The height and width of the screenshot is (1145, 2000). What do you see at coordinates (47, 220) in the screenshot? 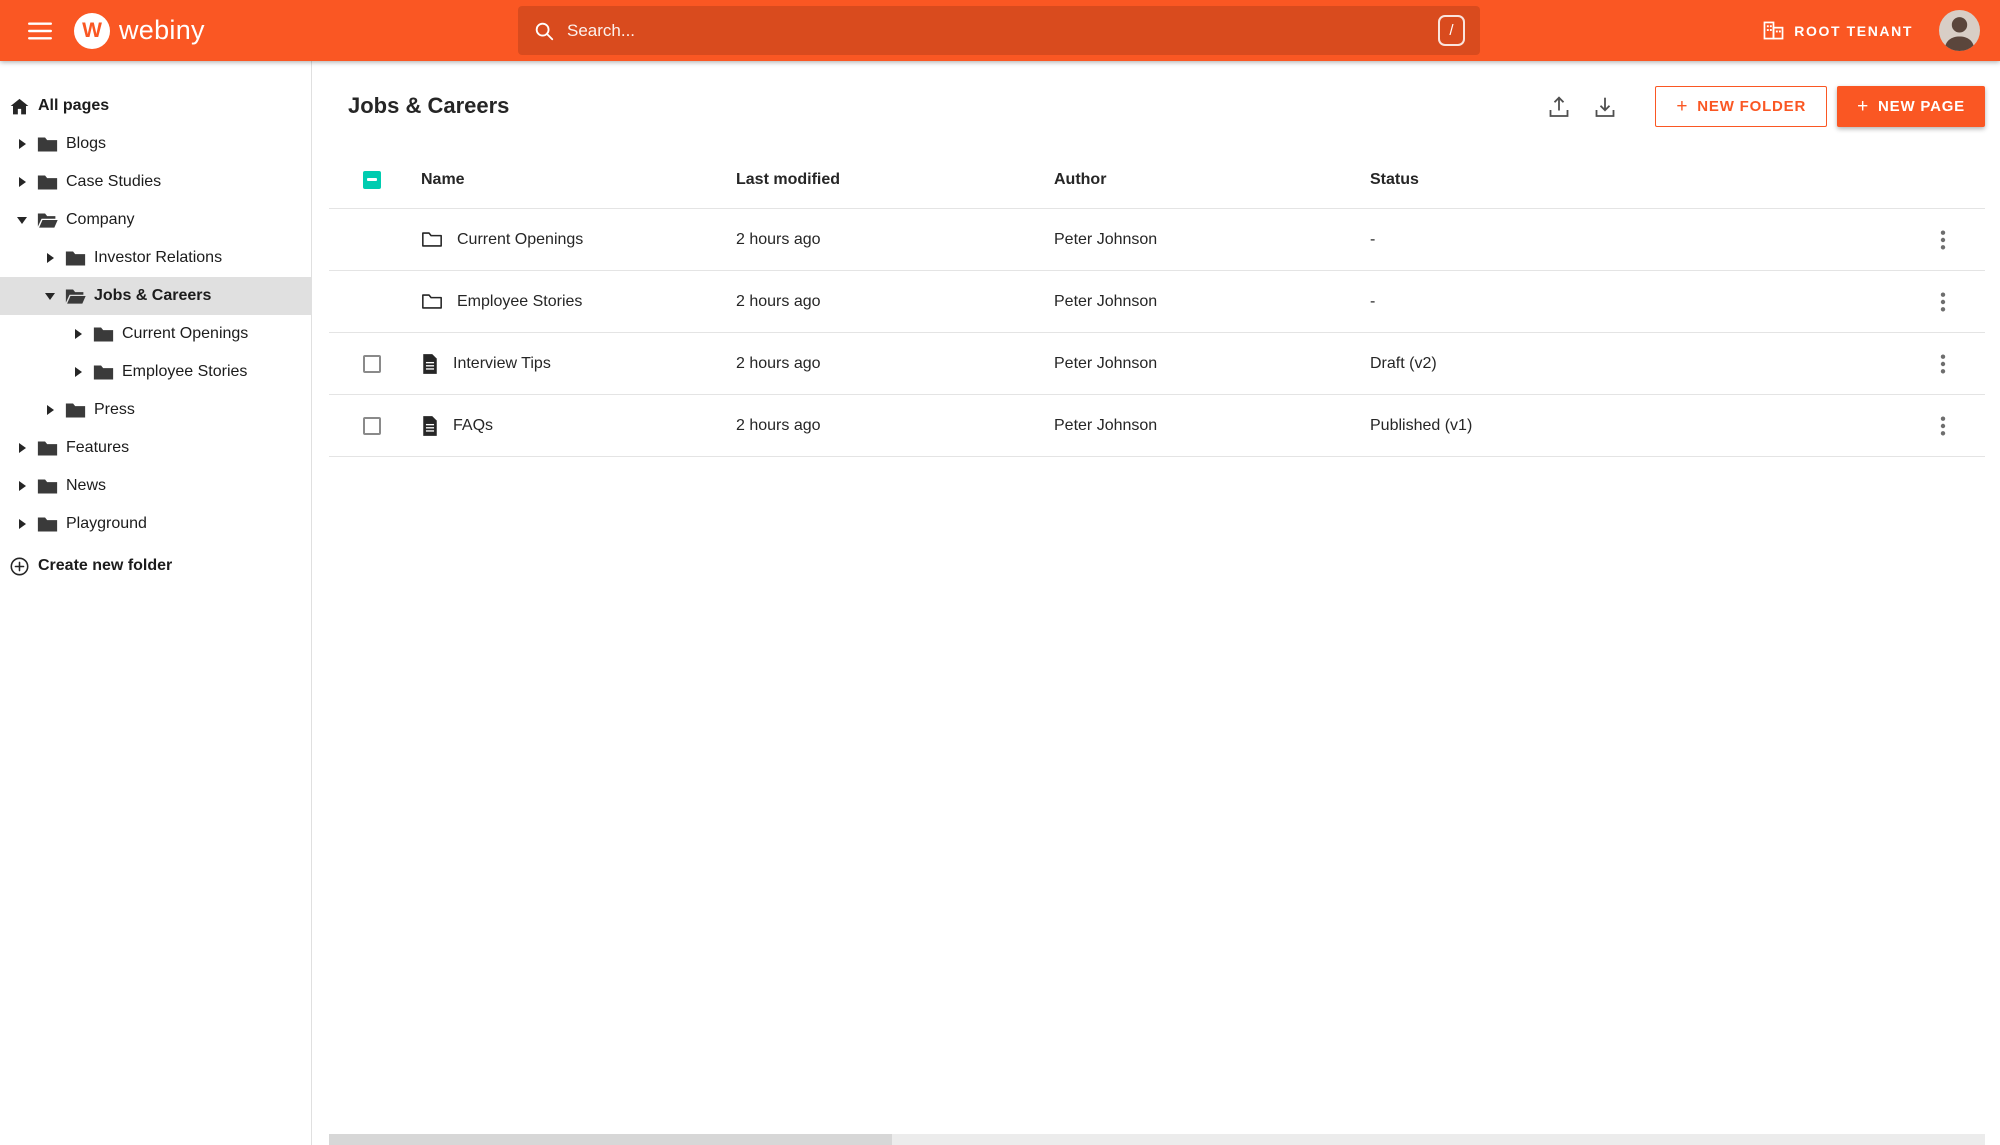
I see `folder-open-icon` at bounding box center [47, 220].